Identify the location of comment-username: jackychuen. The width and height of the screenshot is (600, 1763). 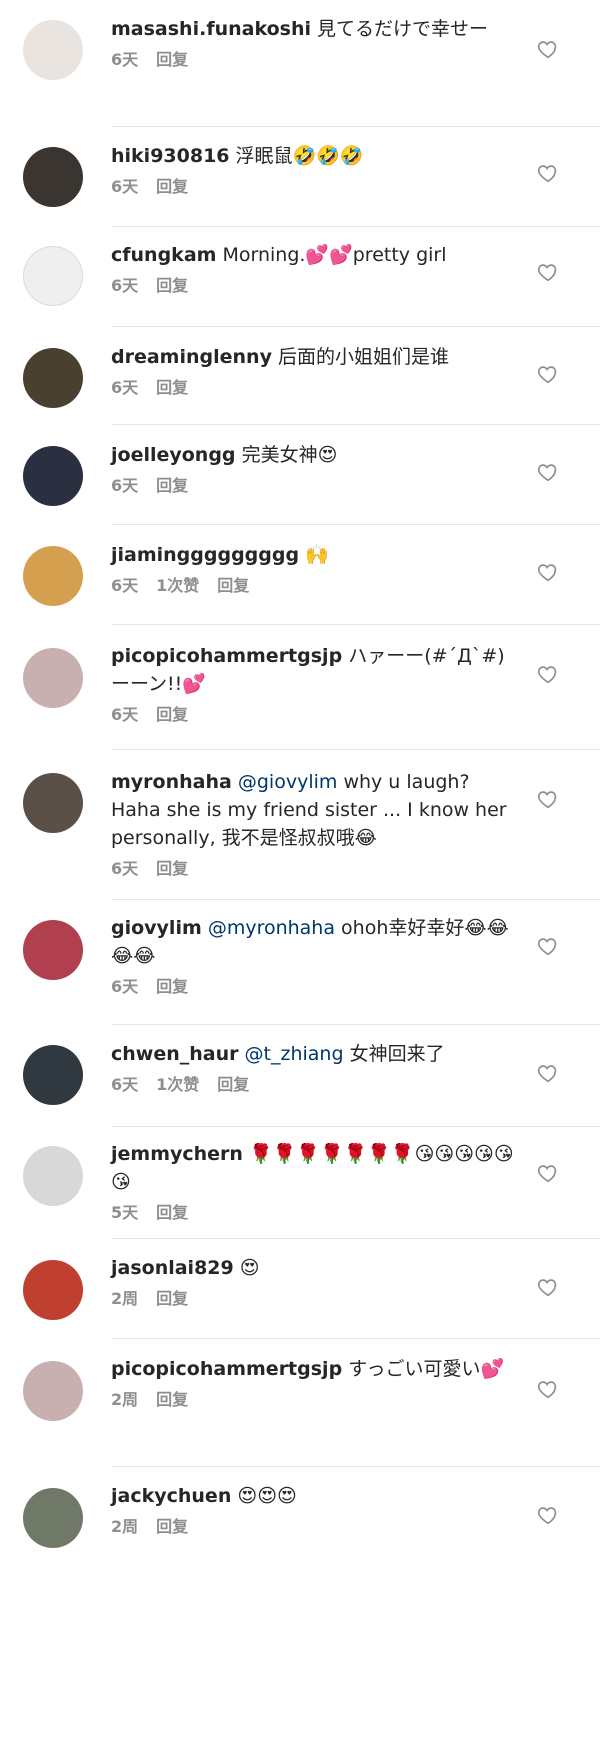
(171, 1496).